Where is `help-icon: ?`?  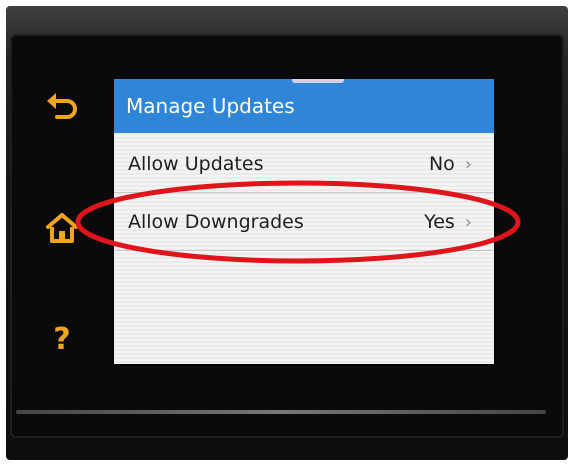
help-icon: ? is located at coordinates (62, 339).